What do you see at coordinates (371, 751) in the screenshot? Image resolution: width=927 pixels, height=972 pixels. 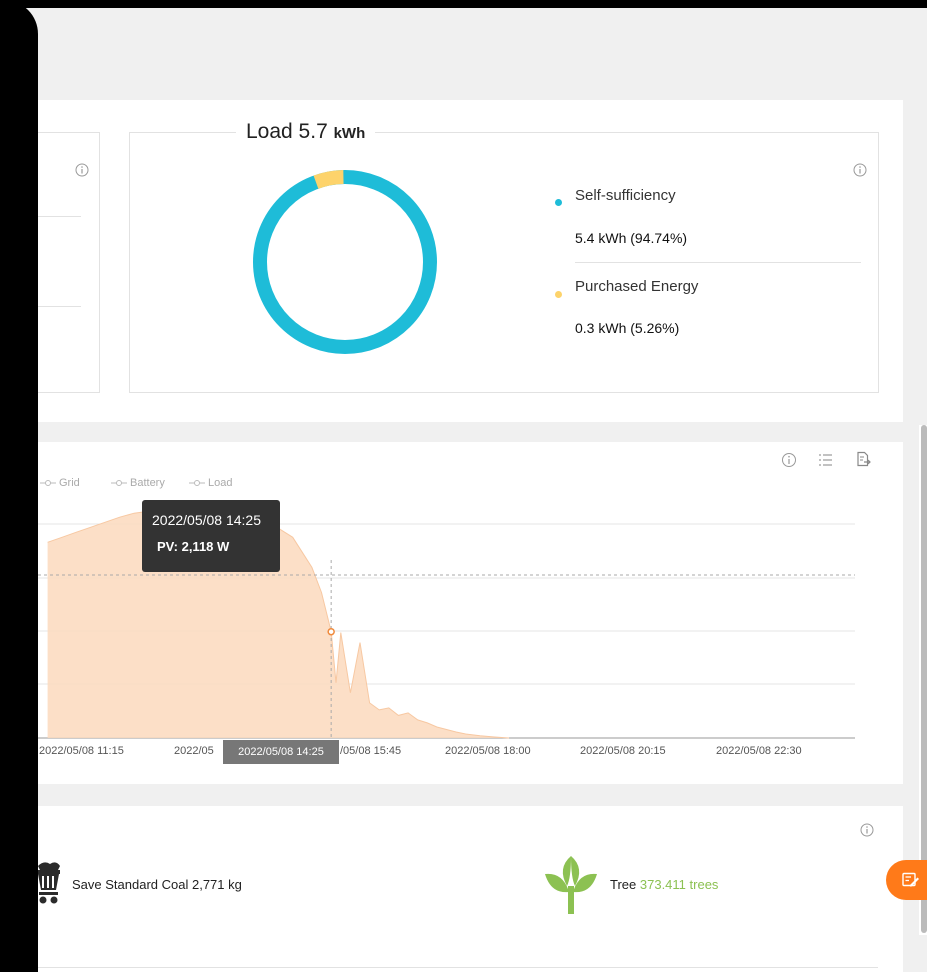 I see `x-tick-label: /05/08 15:45` at bounding box center [371, 751].